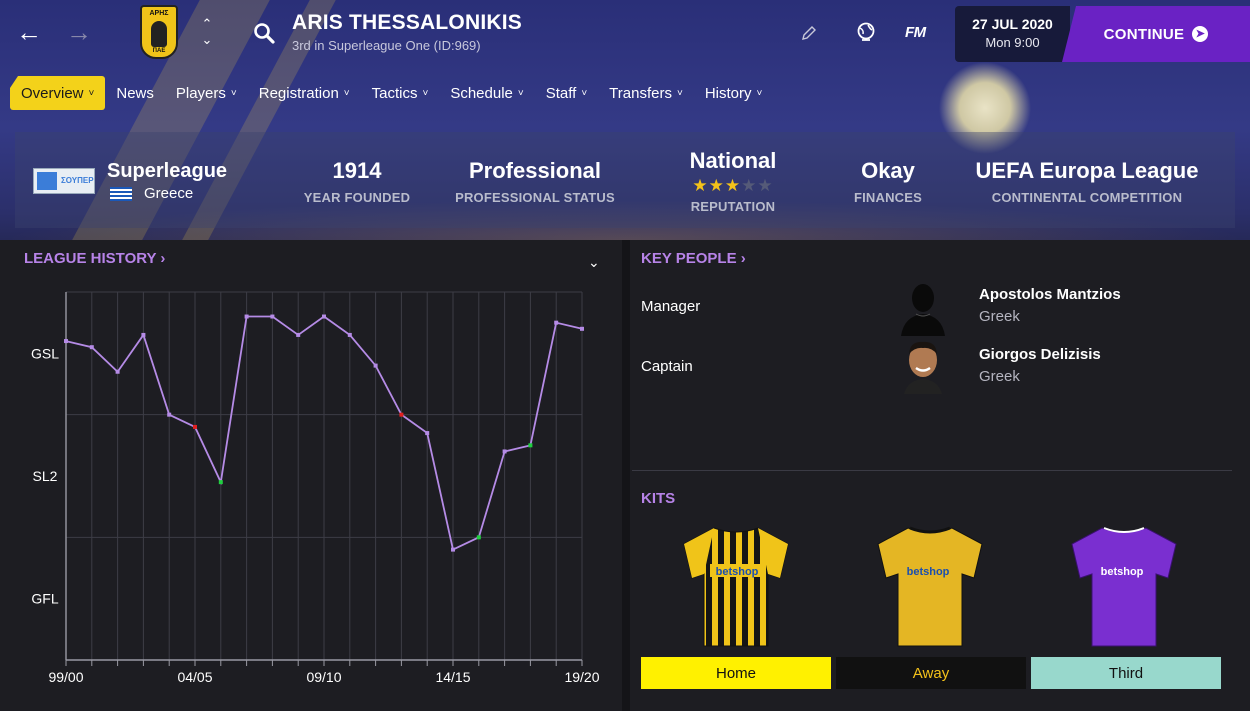  What do you see at coordinates (1144, 34) in the screenshot?
I see `continue-label: CONTINUE` at bounding box center [1144, 34].